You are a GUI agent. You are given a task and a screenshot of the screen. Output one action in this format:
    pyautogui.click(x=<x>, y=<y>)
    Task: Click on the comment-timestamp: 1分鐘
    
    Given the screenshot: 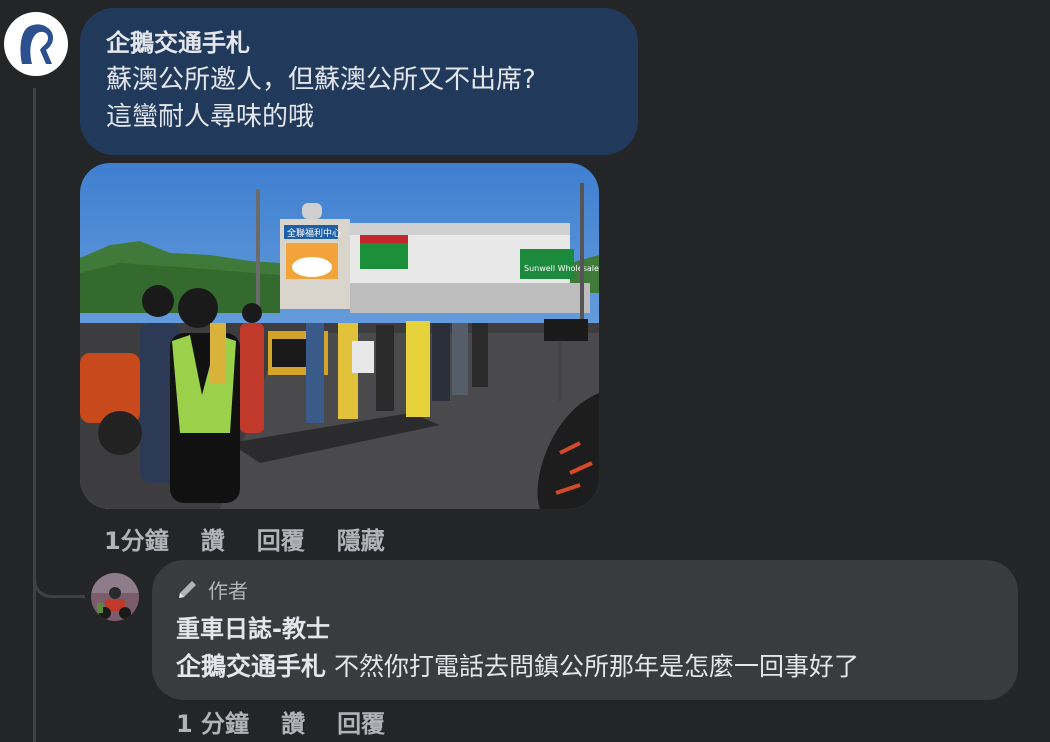 What is the action you would take?
    pyautogui.click(x=136, y=538)
    